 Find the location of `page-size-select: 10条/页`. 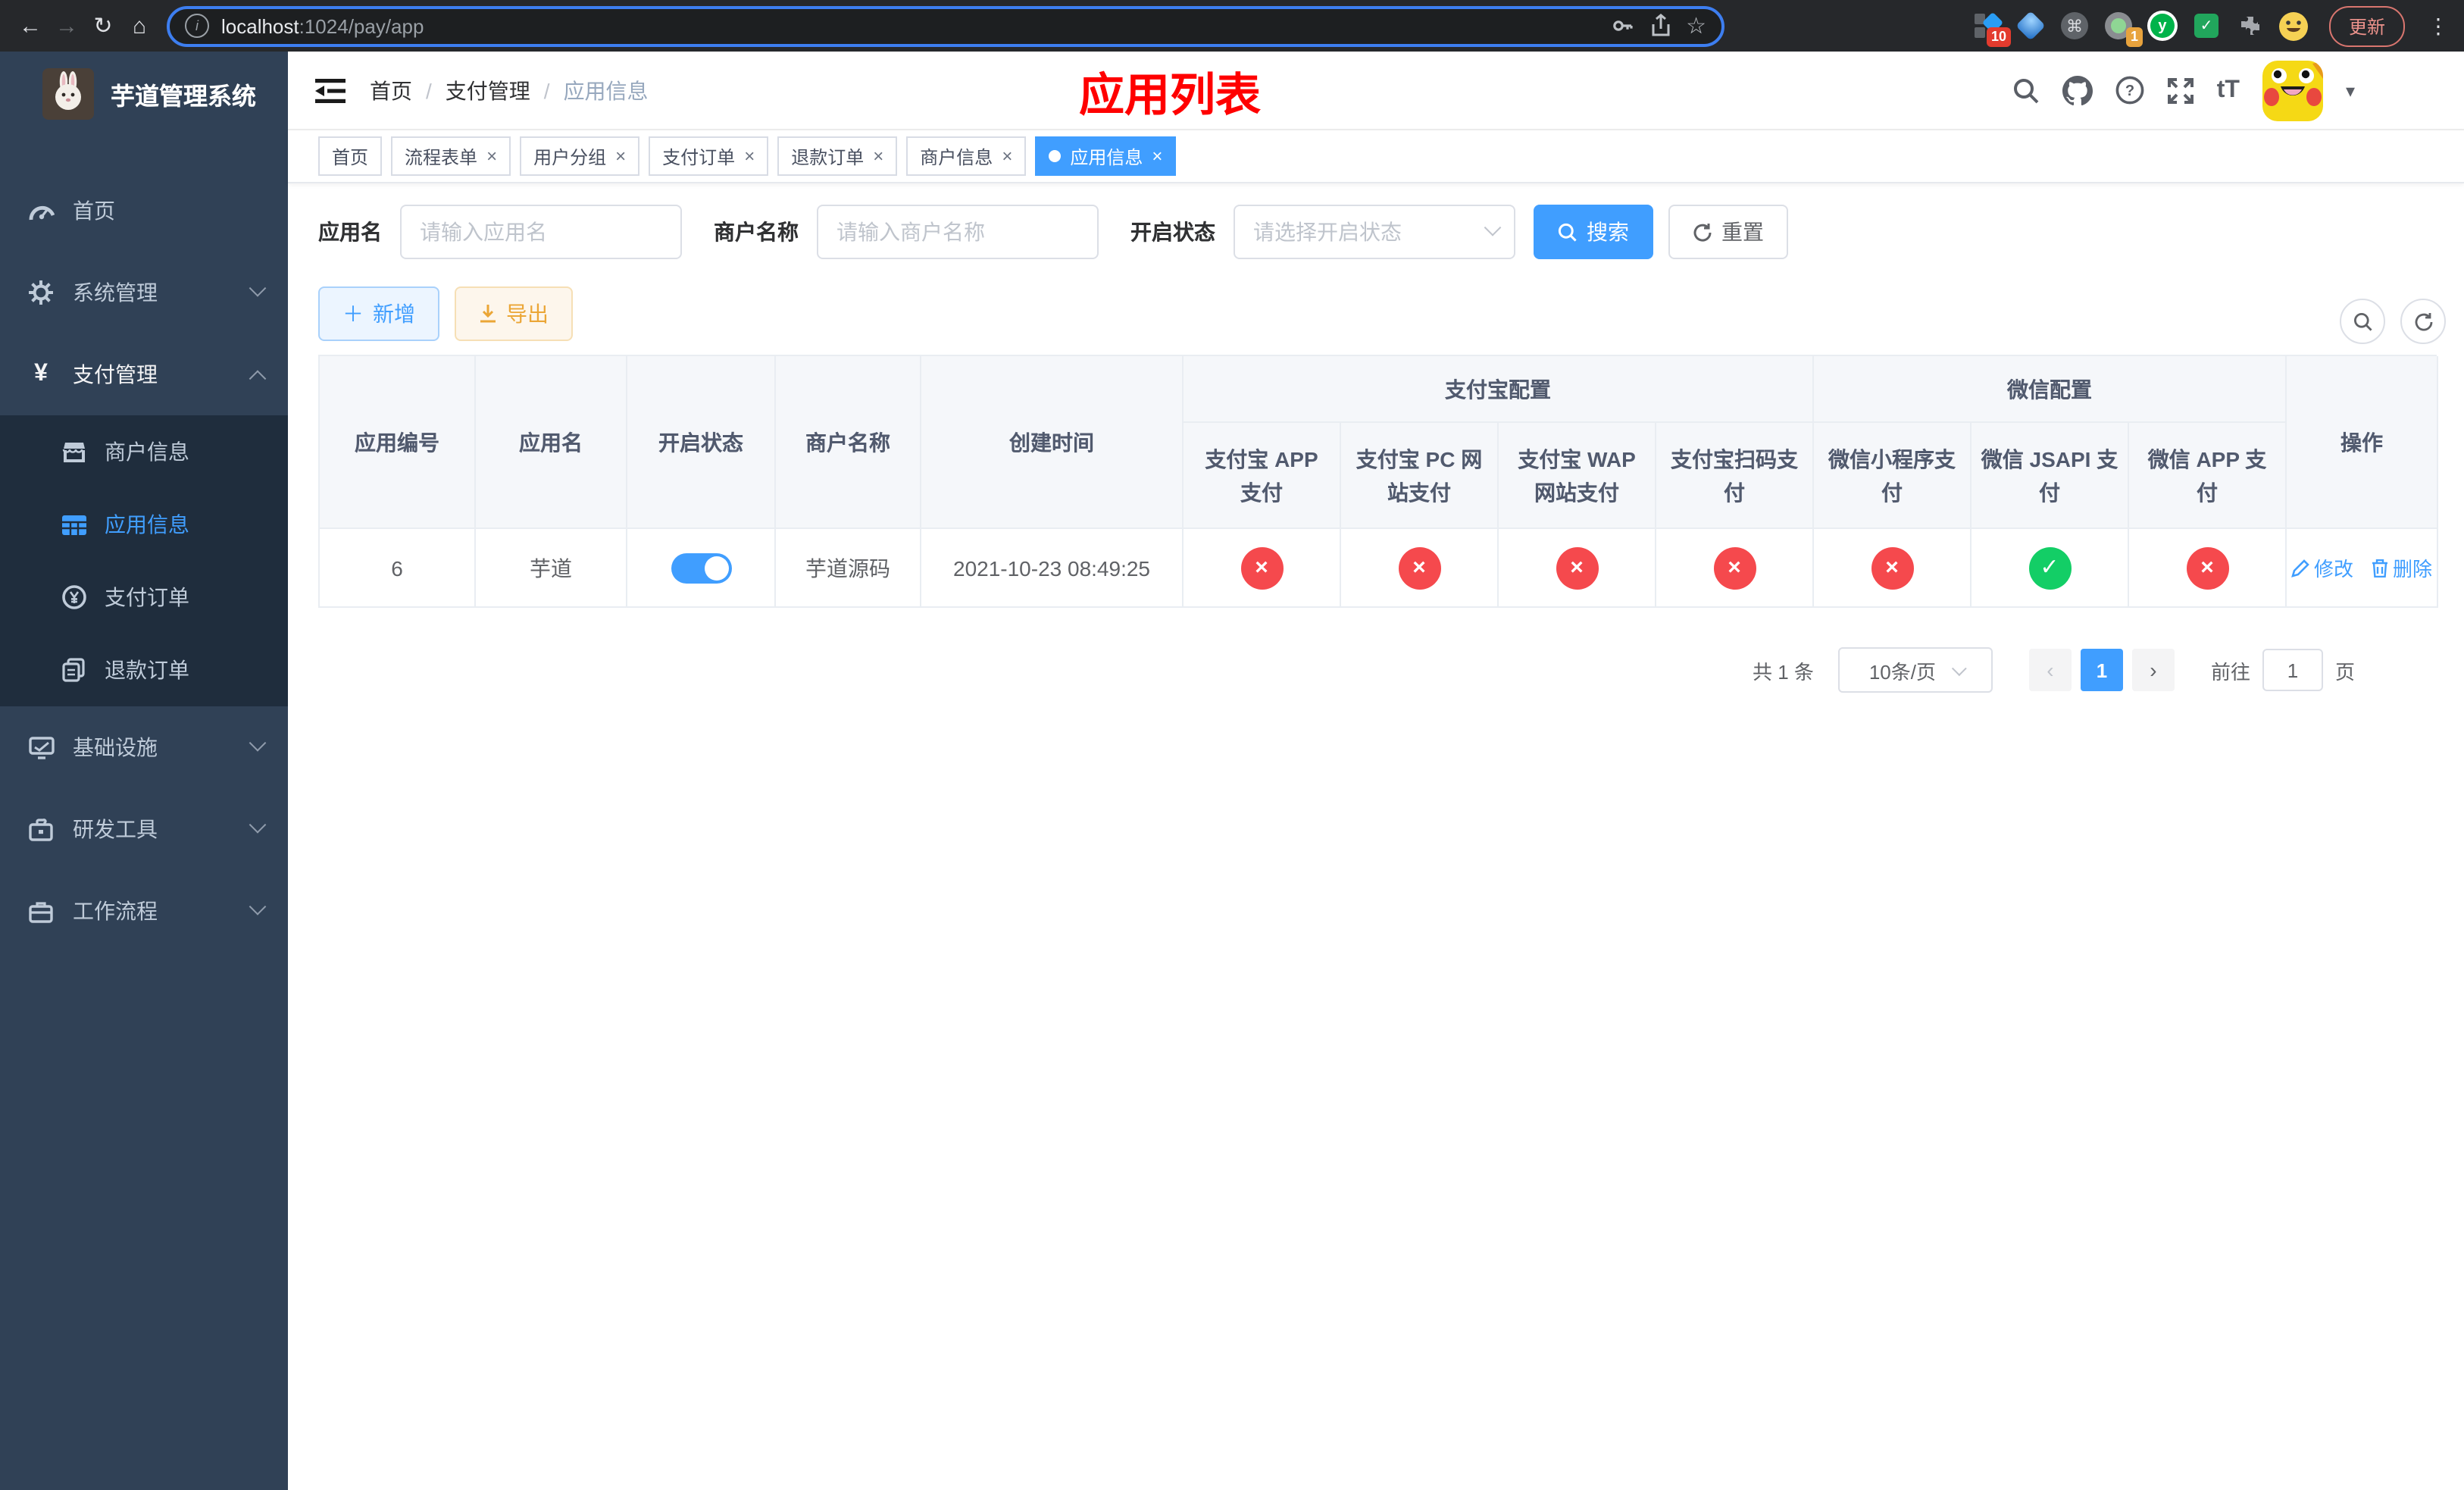

page-size-select: 10条/页 is located at coordinates (1915, 670).